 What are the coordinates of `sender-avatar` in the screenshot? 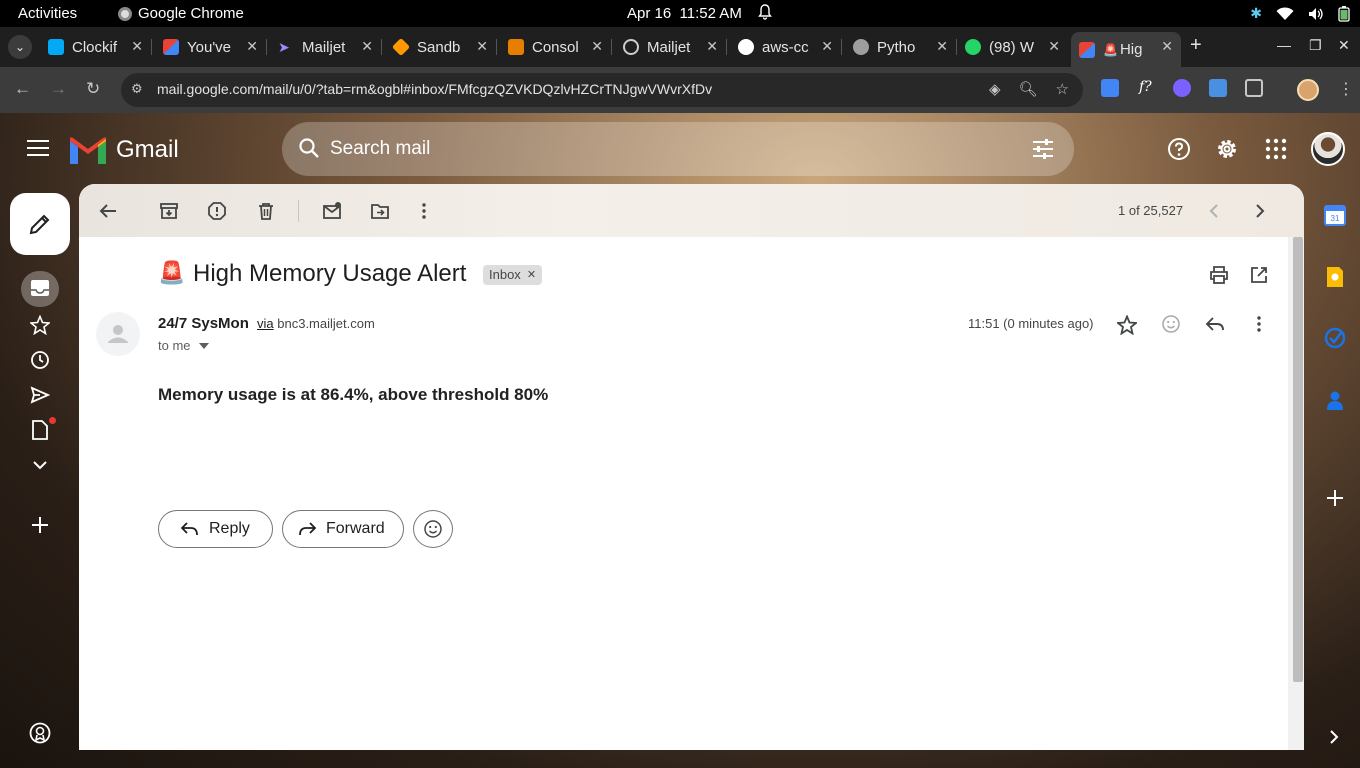 It's located at (118, 334).